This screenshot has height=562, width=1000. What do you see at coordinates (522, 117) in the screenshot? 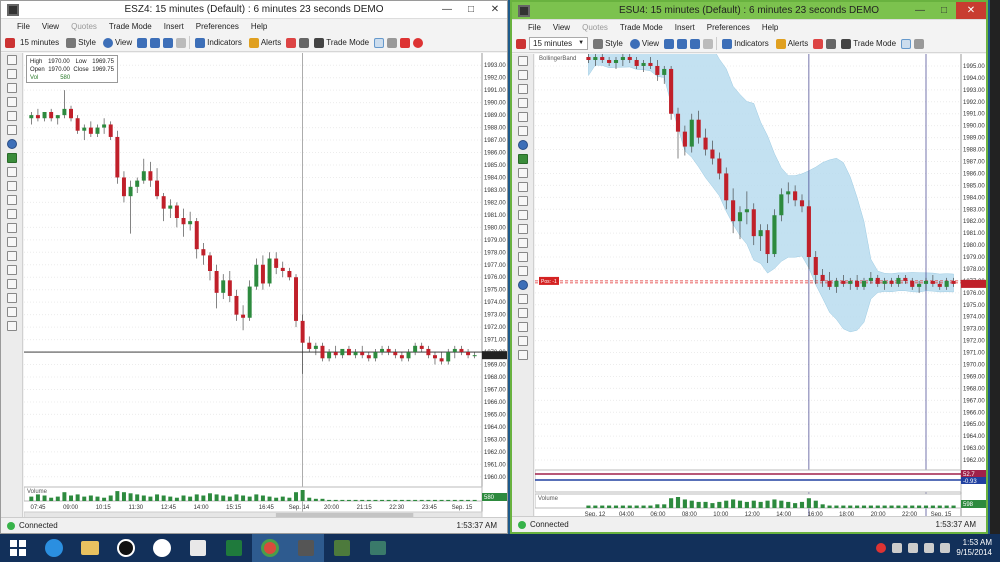
I see `vline-tool` at bounding box center [522, 117].